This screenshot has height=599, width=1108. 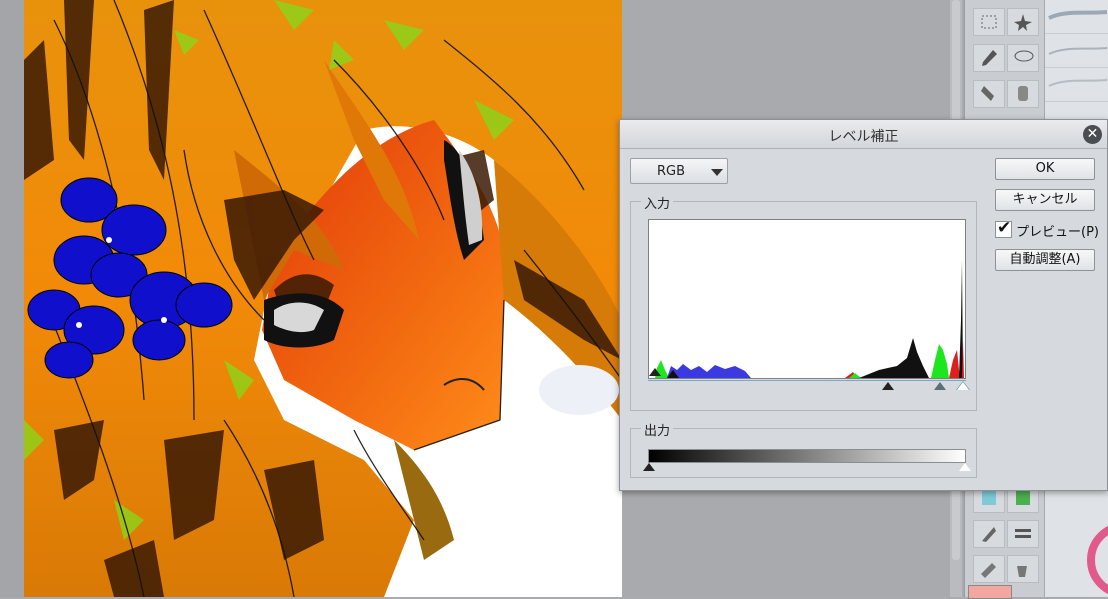 What do you see at coordinates (657, 429) in the screenshot?
I see `output-group-label: 出力` at bounding box center [657, 429].